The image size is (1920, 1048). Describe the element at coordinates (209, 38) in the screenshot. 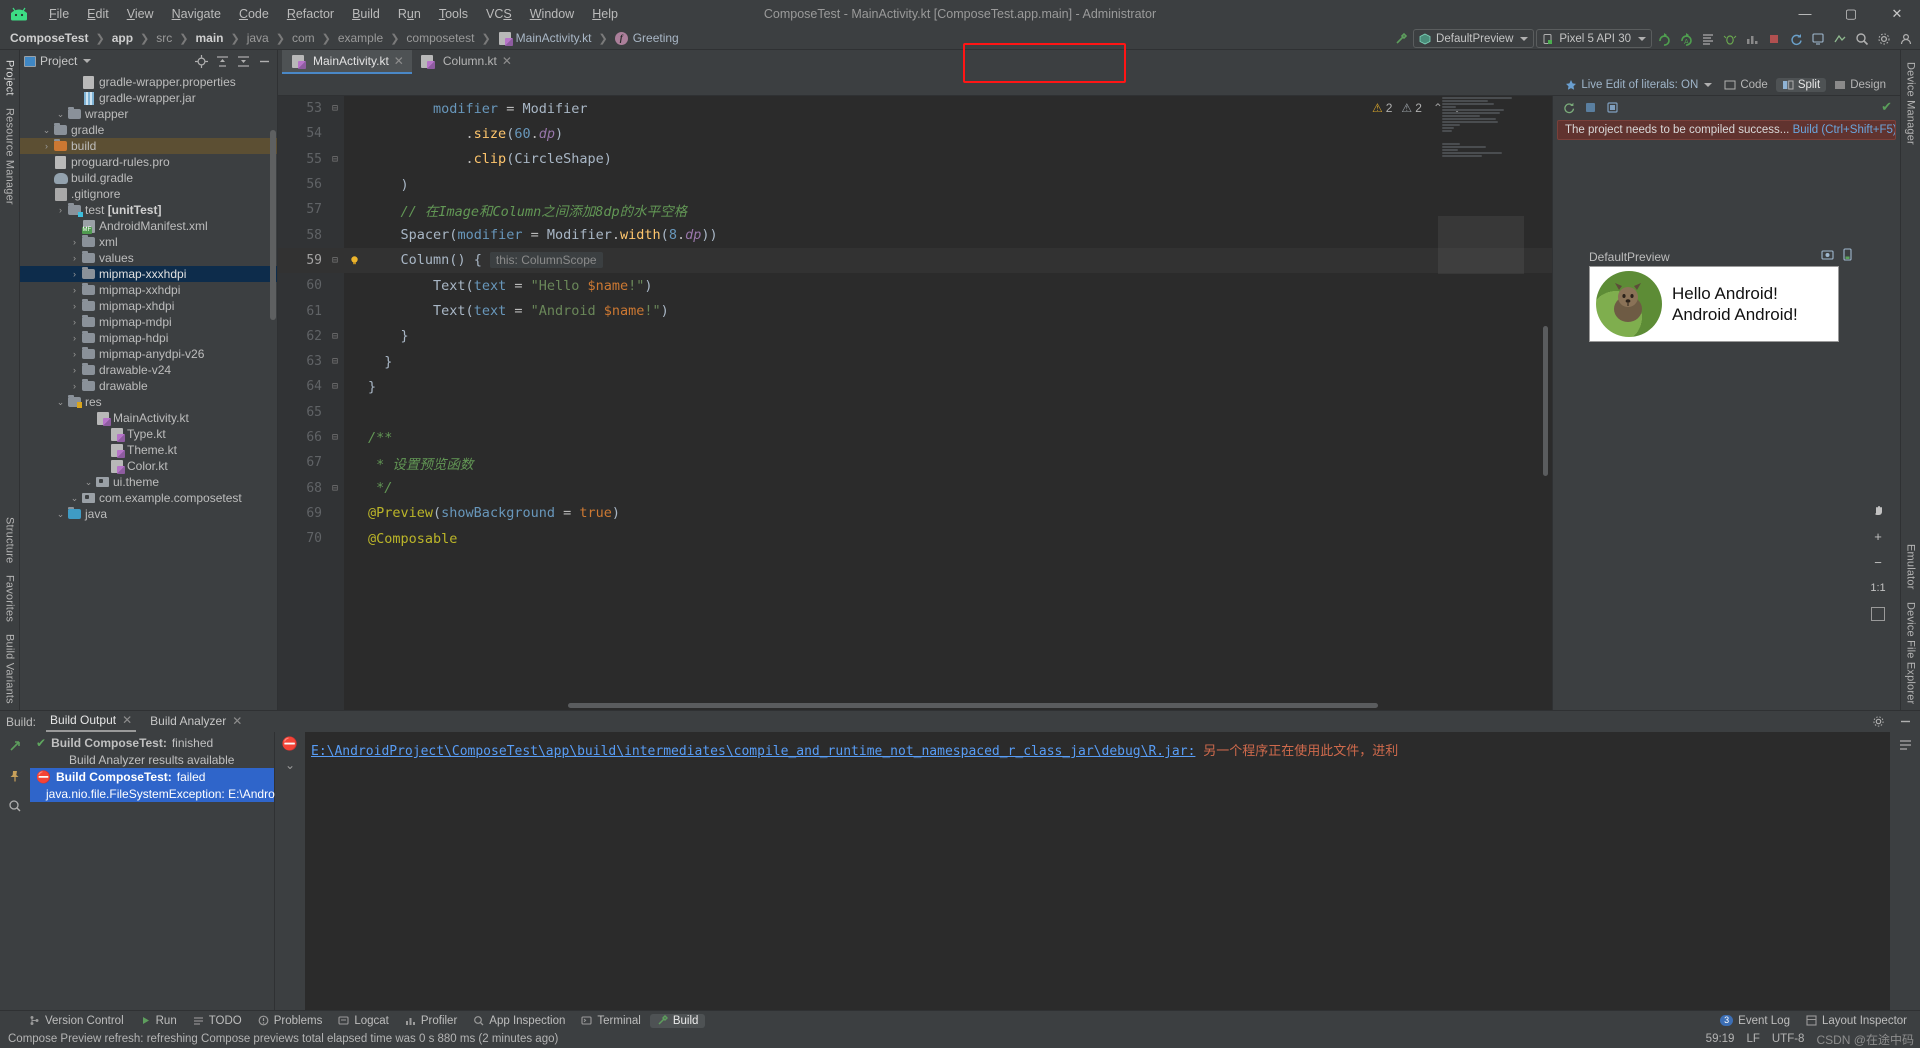

I see `breadcrumb-main: main` at that location.